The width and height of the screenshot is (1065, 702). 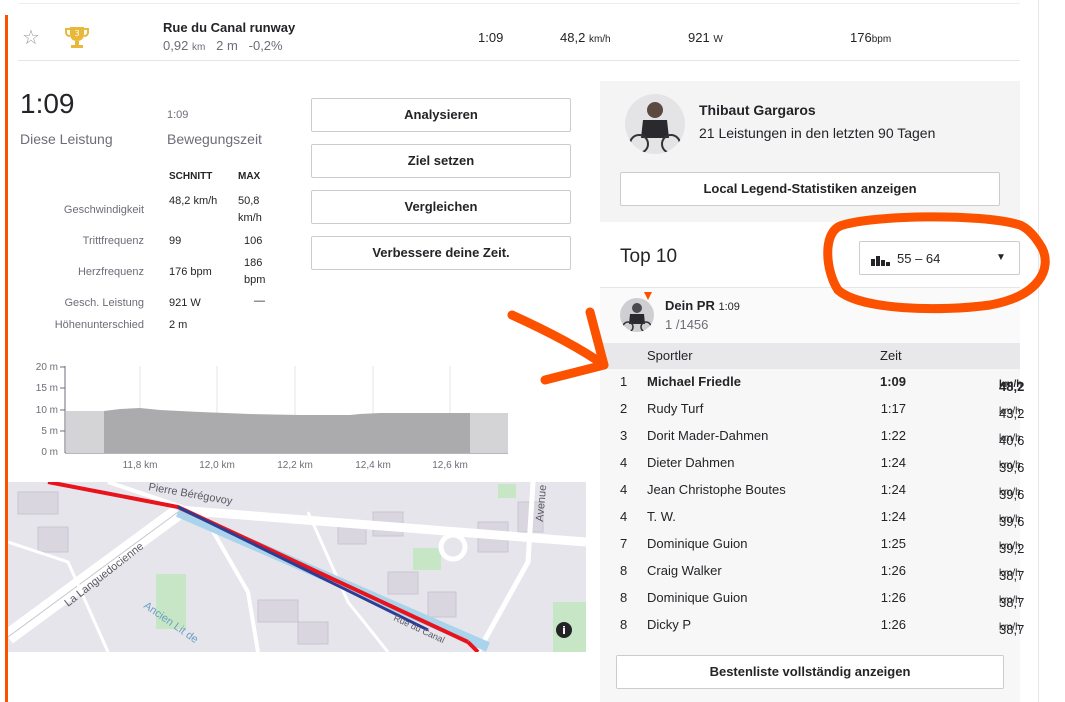 What do you see at coordinates (893, 543) in the screenshot?
I see `row-time: 1:25` at bounding box center [893, 543].